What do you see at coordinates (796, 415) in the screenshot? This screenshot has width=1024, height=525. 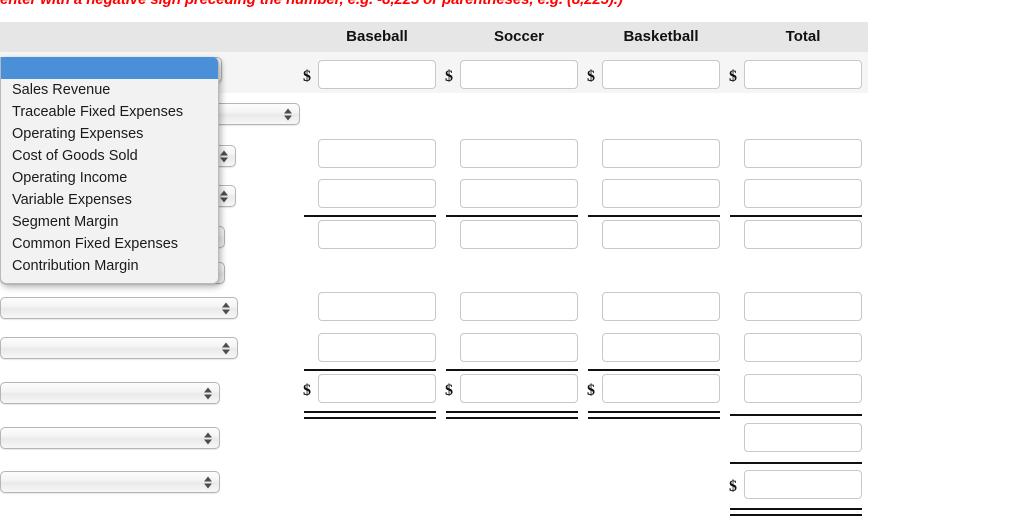 I see `rule-single-2-total` at bounding box center [796, 415].